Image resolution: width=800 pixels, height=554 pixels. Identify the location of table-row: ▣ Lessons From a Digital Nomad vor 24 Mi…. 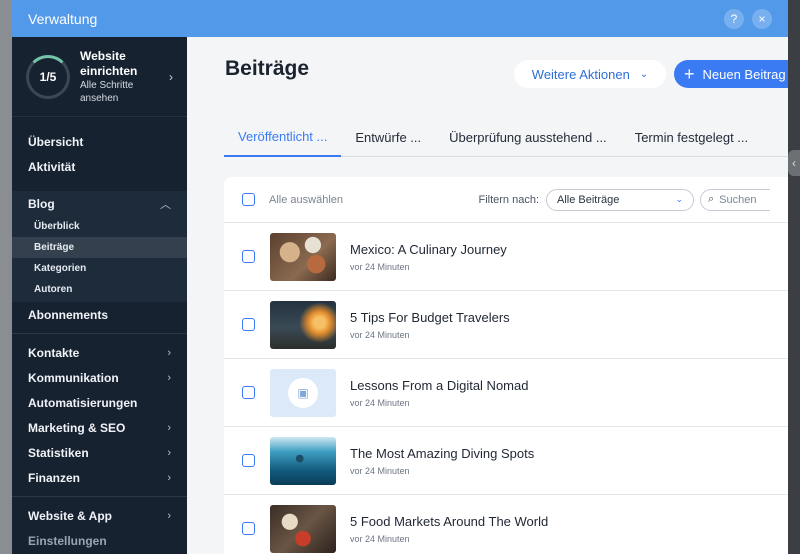
(506, 393).